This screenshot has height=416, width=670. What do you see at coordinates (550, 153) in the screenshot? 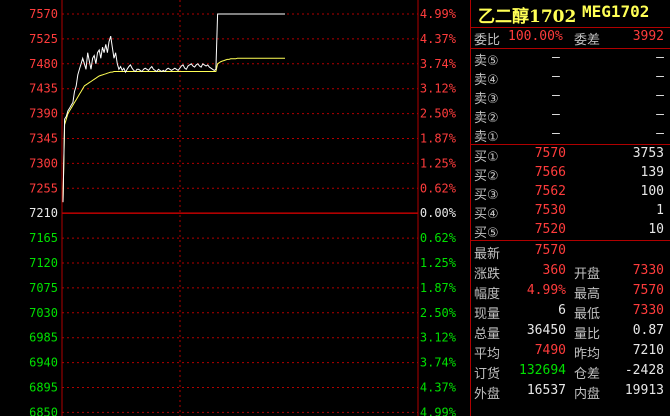
I see `buy-price: 7570` at bounding box center [550, 153].